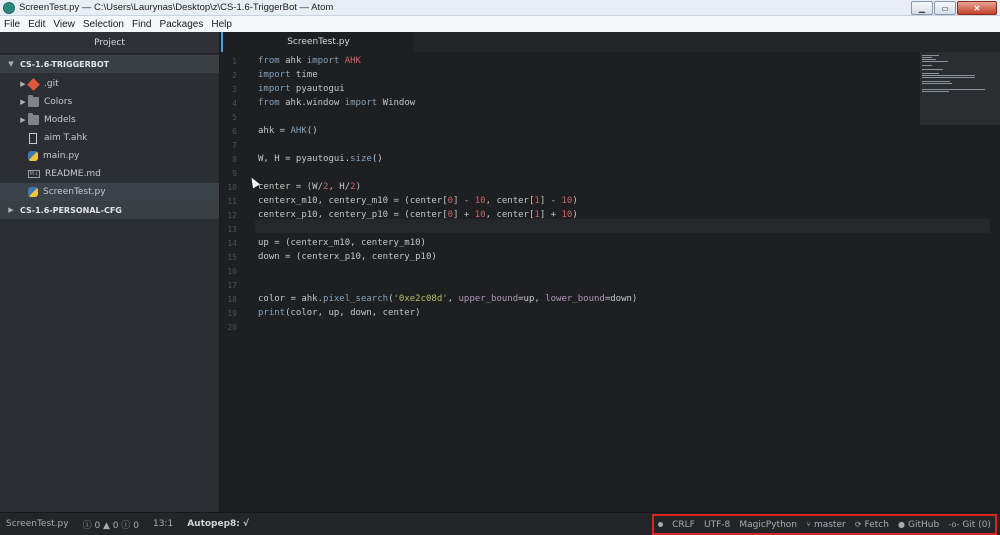 The width and height of the screenshot is (1000, 535). Describe the element at coordinates (232, 187) in the screenshot. I see `line-number: 10` at that location.